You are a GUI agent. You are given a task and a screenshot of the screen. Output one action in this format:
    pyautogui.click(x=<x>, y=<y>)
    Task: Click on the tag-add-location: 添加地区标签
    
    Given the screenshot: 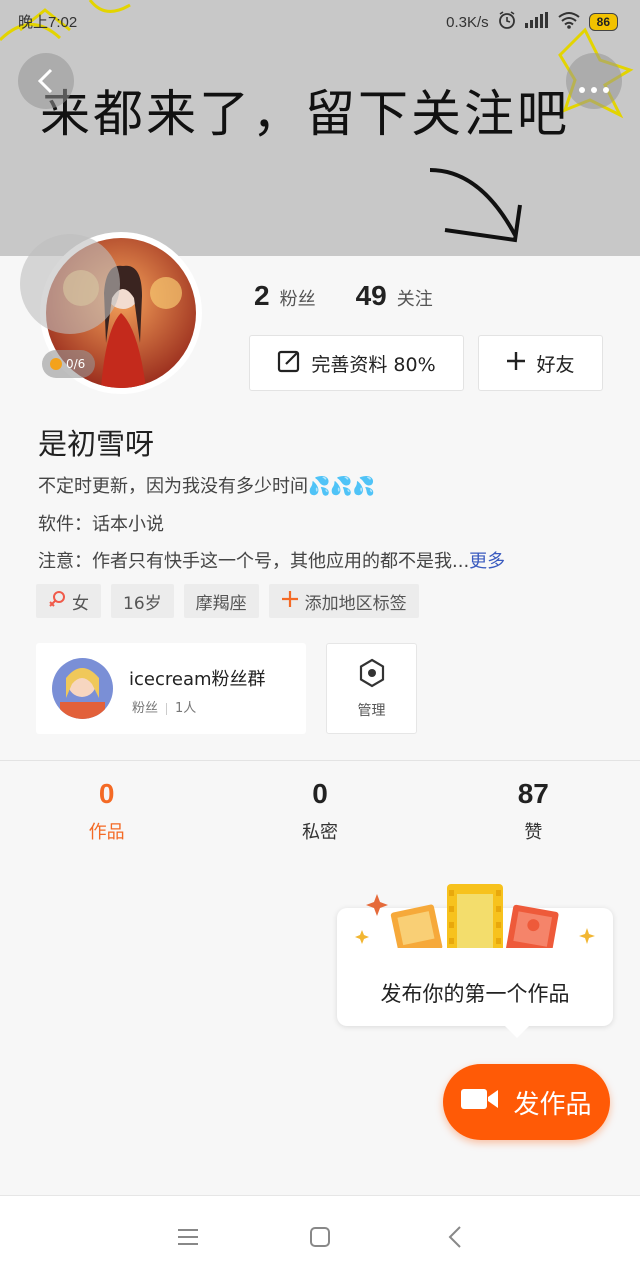 What is the action you would take?
    pyautogui.click(x=343, y=601)
    